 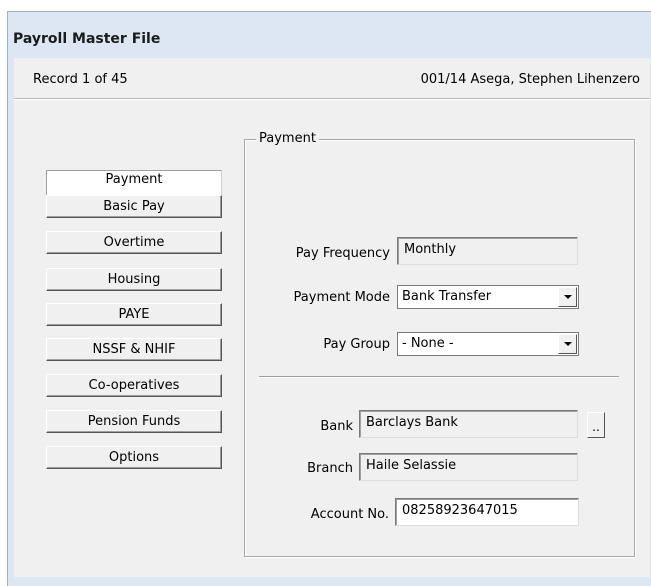 I want to click on employee-name: 001/14 Asega, Stephen Lihenzero, so click(x=530, y=79).